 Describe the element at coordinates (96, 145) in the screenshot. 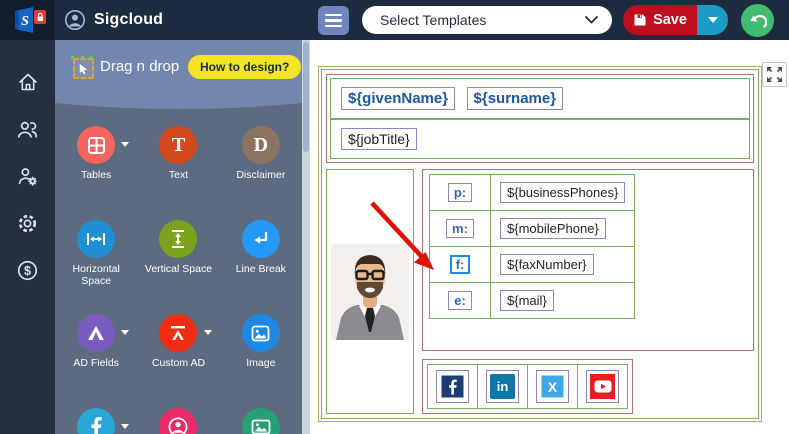

I see `tables-icon` at that location.